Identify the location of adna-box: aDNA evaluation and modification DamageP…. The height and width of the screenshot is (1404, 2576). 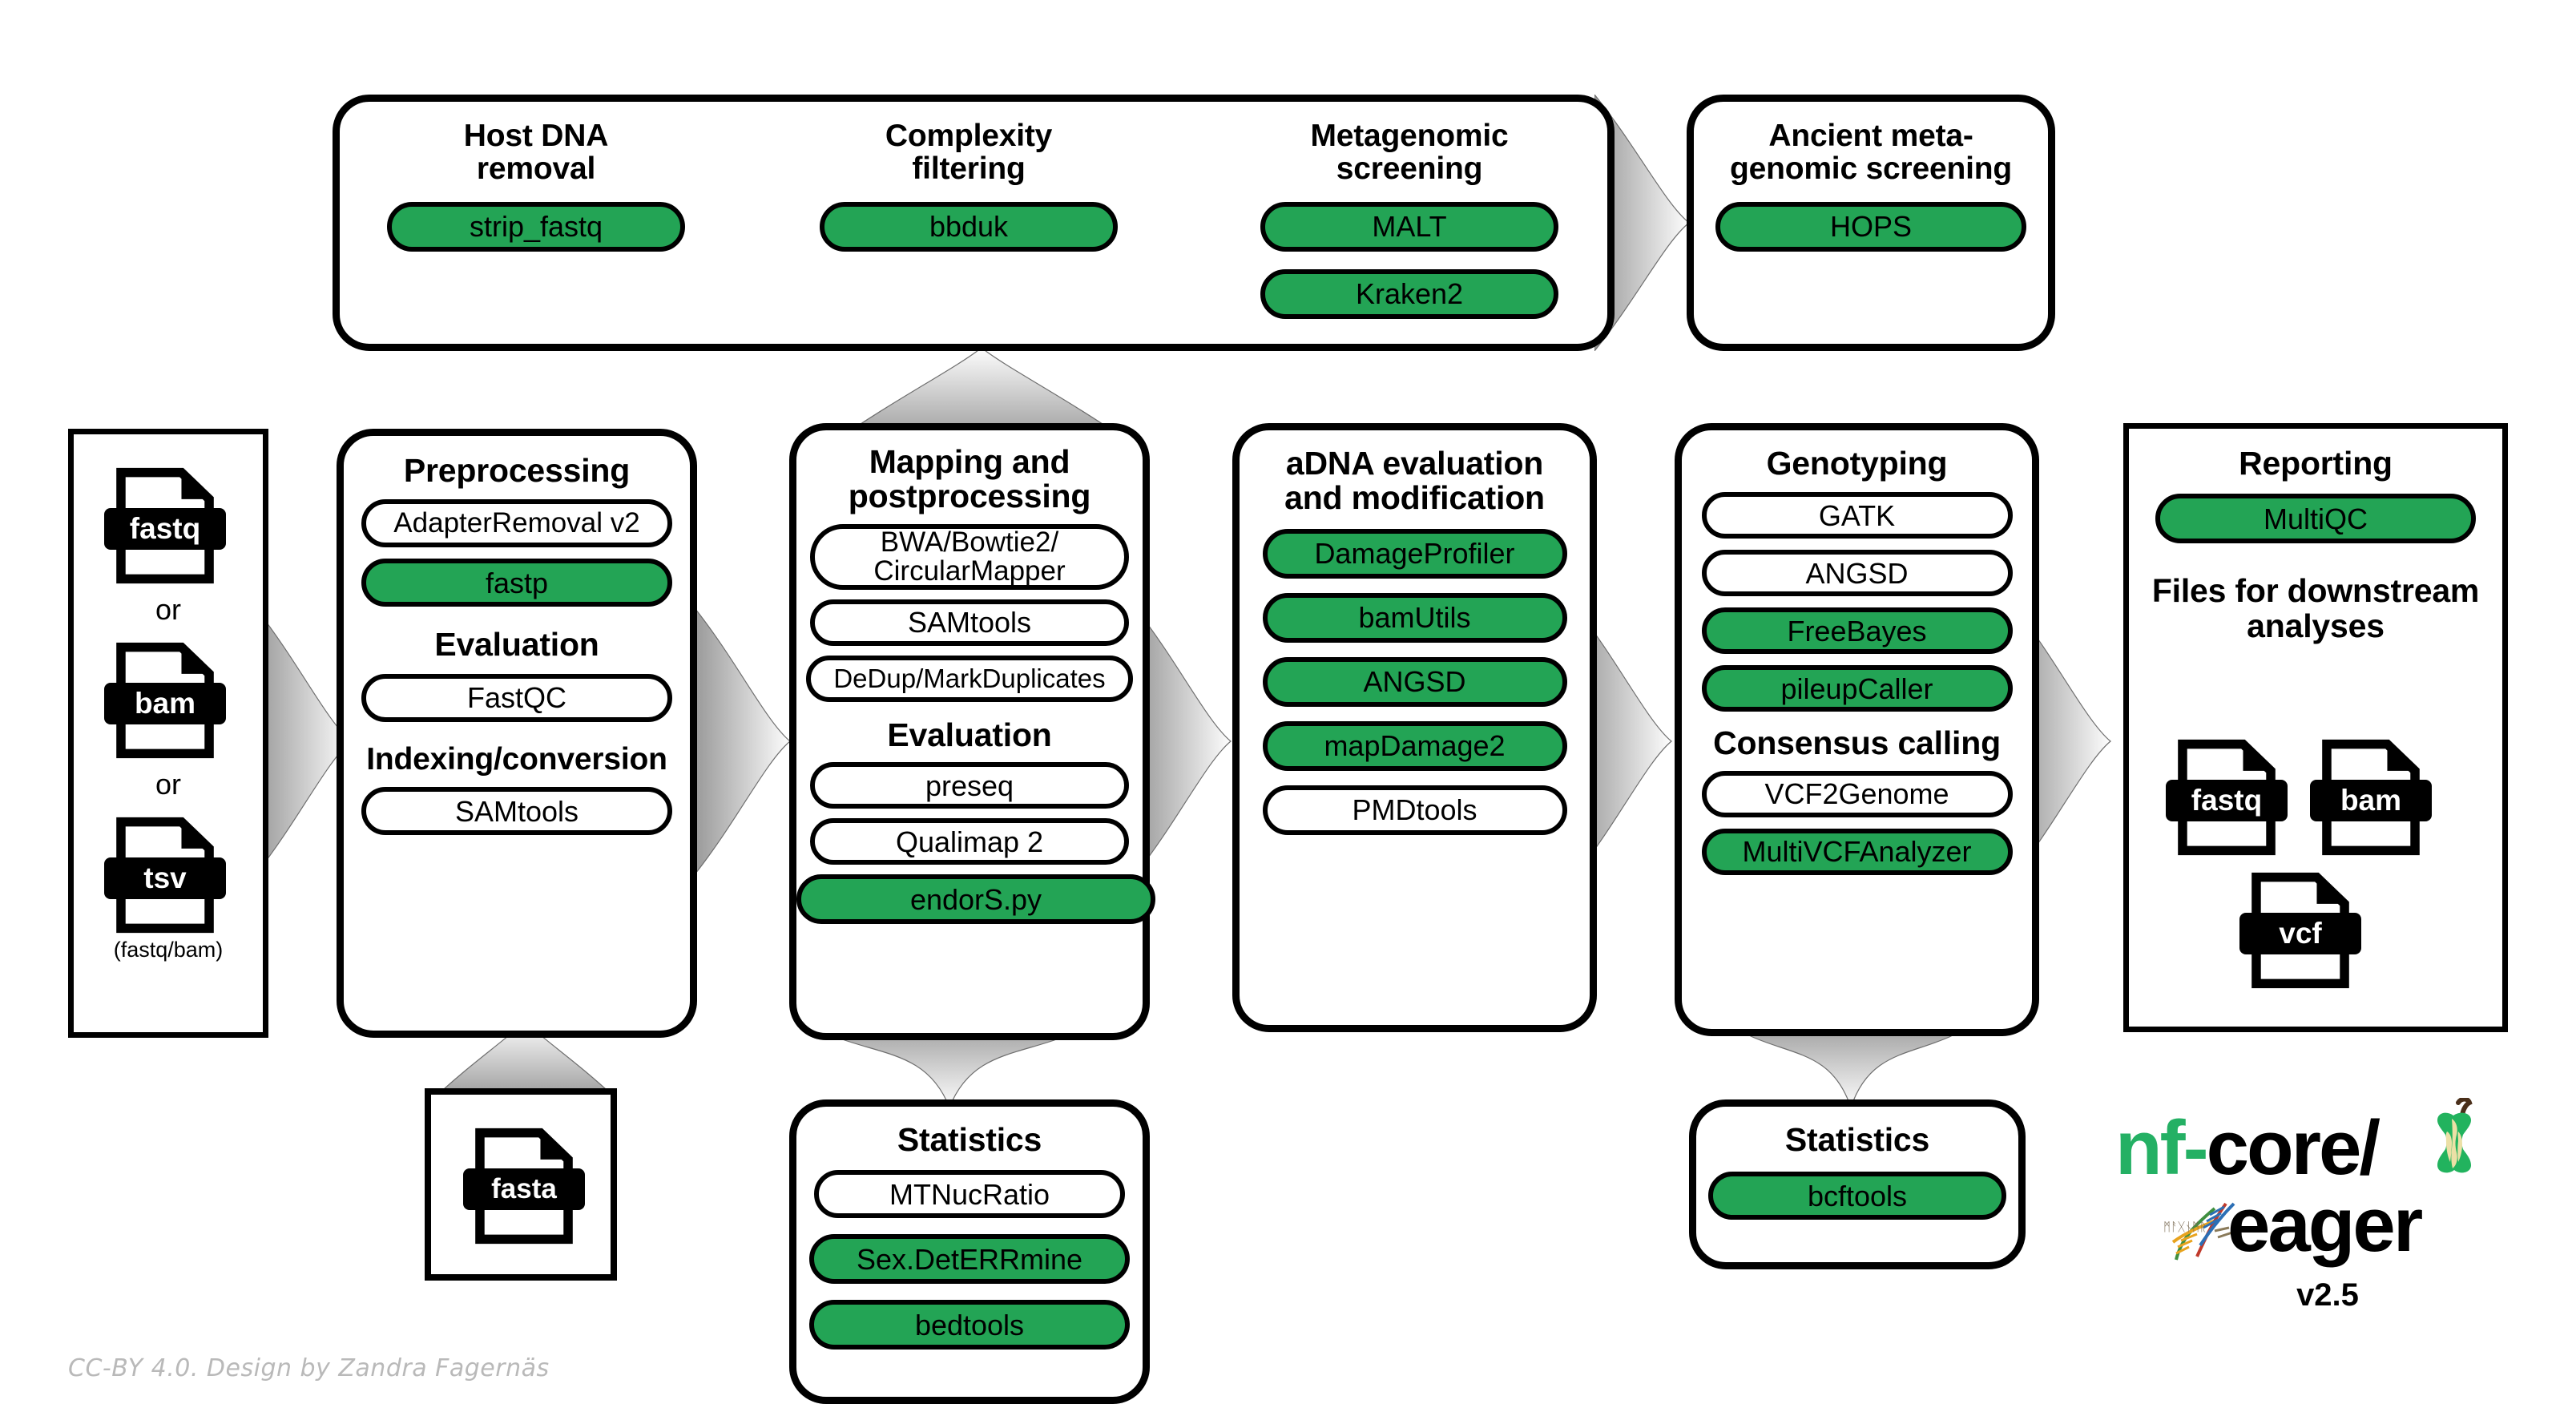
(1414, 727).